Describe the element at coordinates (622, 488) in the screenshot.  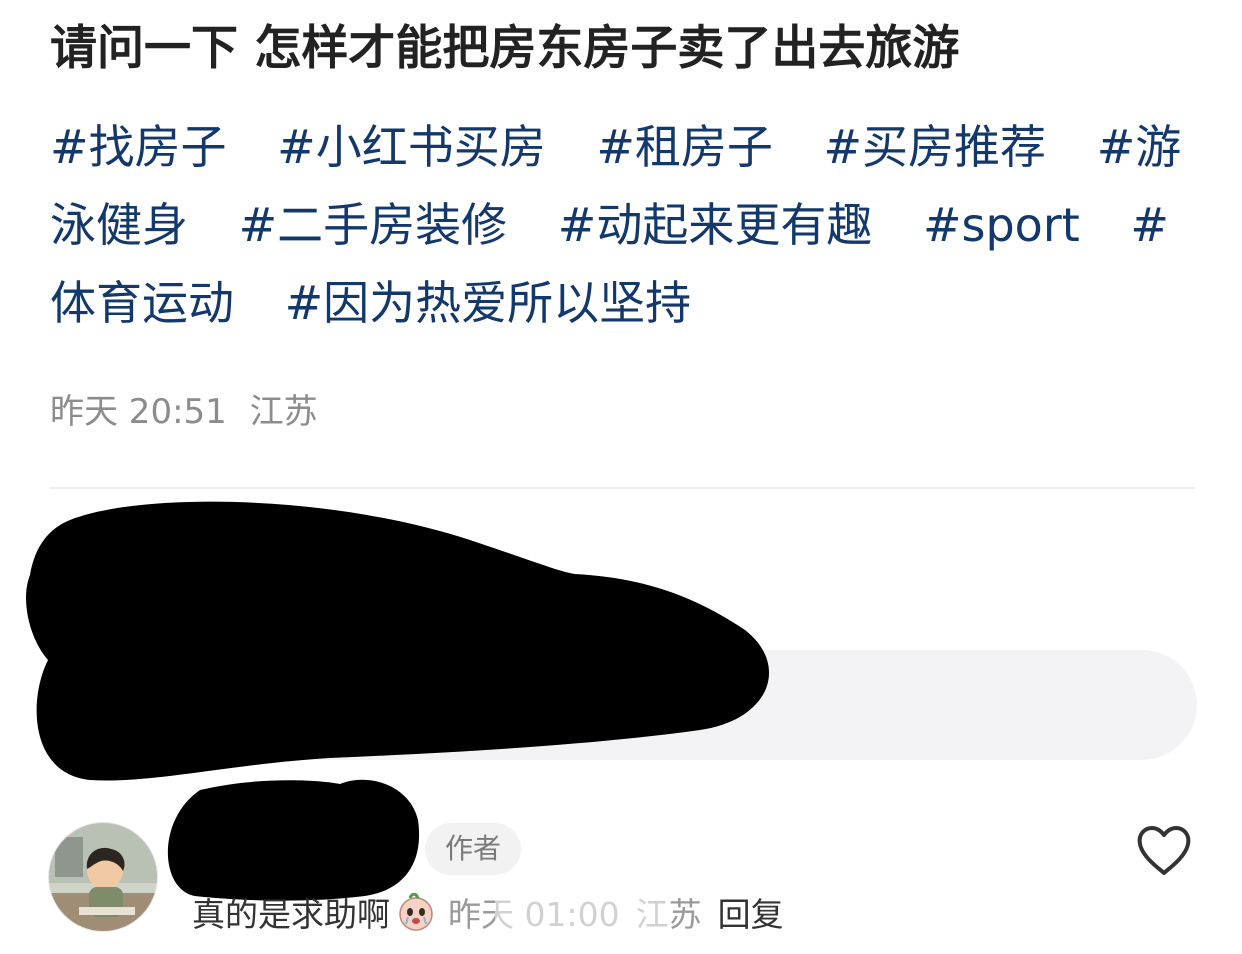
I see `divider` at that location.